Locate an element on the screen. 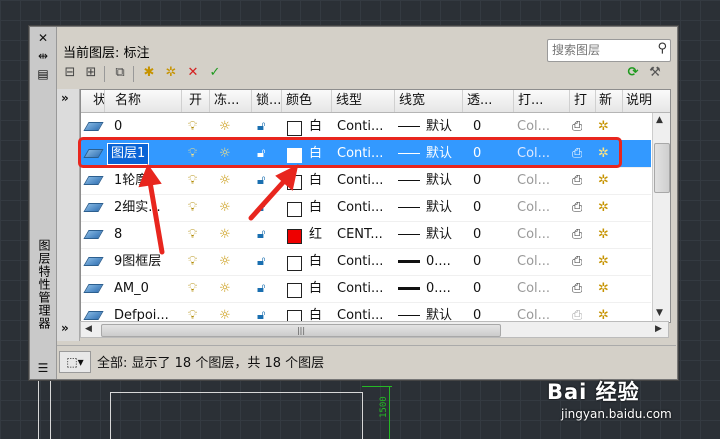  baidu-watermark: Bai 经验 jingyan.baidu.com is located at coordinates (609, 398).